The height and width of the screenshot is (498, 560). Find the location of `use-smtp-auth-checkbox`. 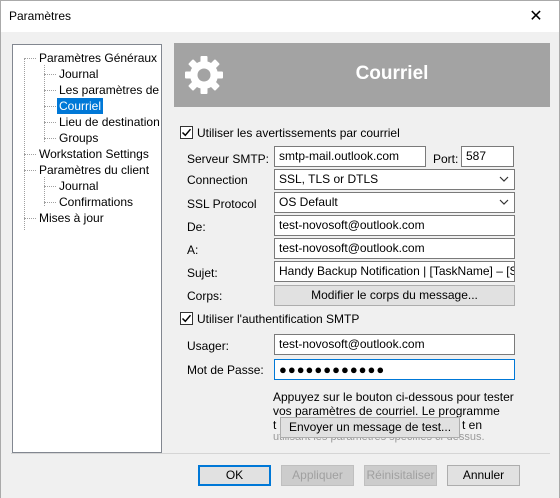

use-smtp-auth-checkbox is located at coordinates (186, 318).